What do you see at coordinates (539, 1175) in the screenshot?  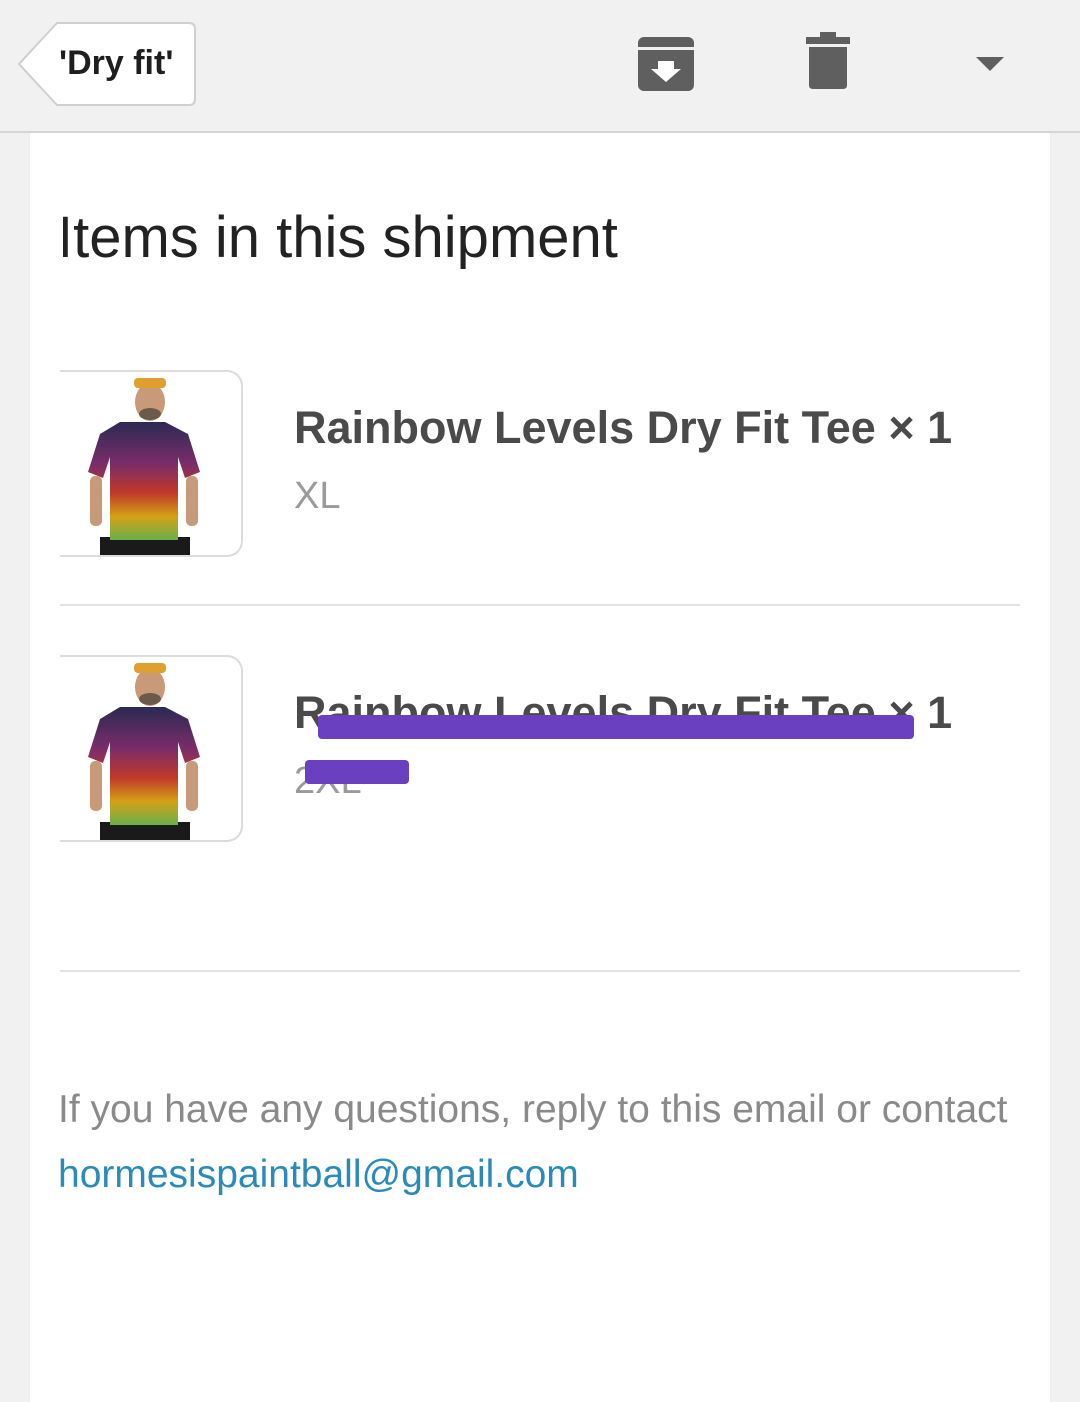 I see `contact-email-link: hormesispaintball@gmail.com` at bounding box center [539, 1175].